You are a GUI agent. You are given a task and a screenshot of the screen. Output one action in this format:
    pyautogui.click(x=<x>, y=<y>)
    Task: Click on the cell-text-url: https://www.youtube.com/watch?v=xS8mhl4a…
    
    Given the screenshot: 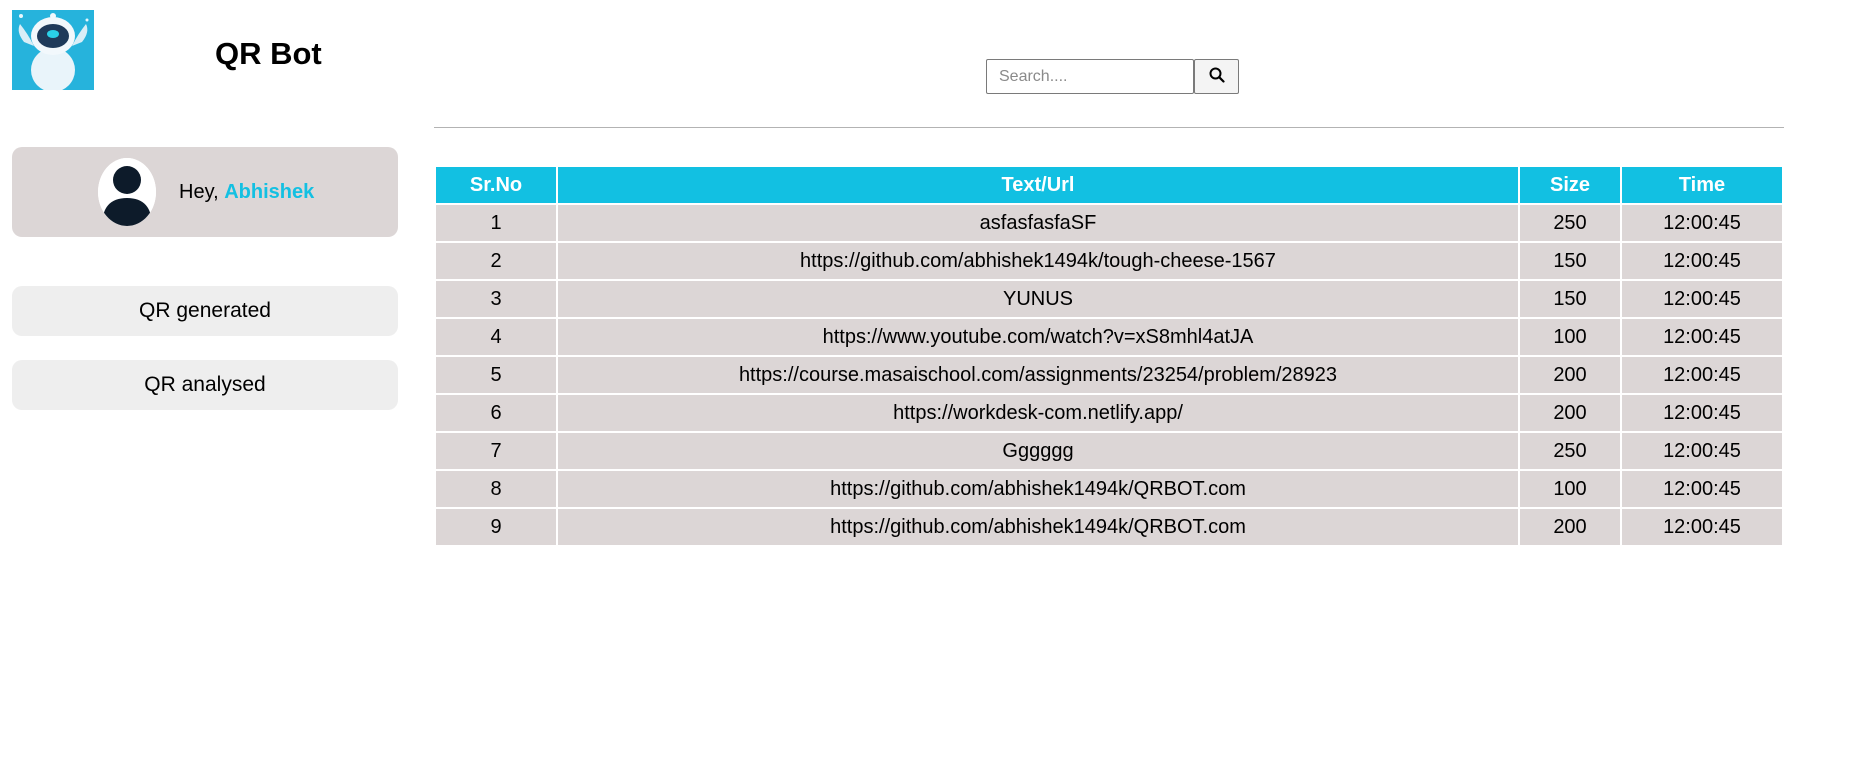 What is the action you would take?
    pyautogui.click(x=1038, y=337)
    